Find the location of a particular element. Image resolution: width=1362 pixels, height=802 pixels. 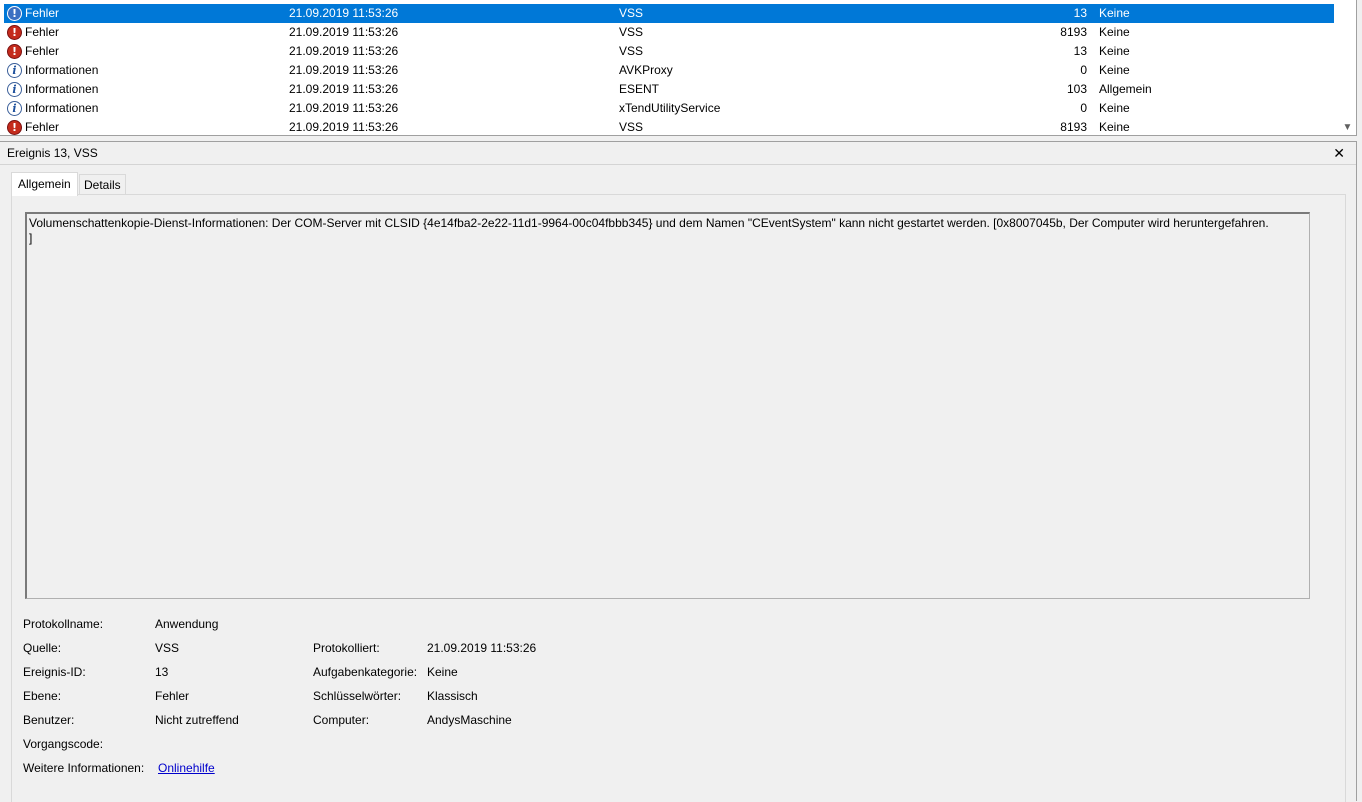

keywords-value: Klassisch is located at coordinates (452, 696).